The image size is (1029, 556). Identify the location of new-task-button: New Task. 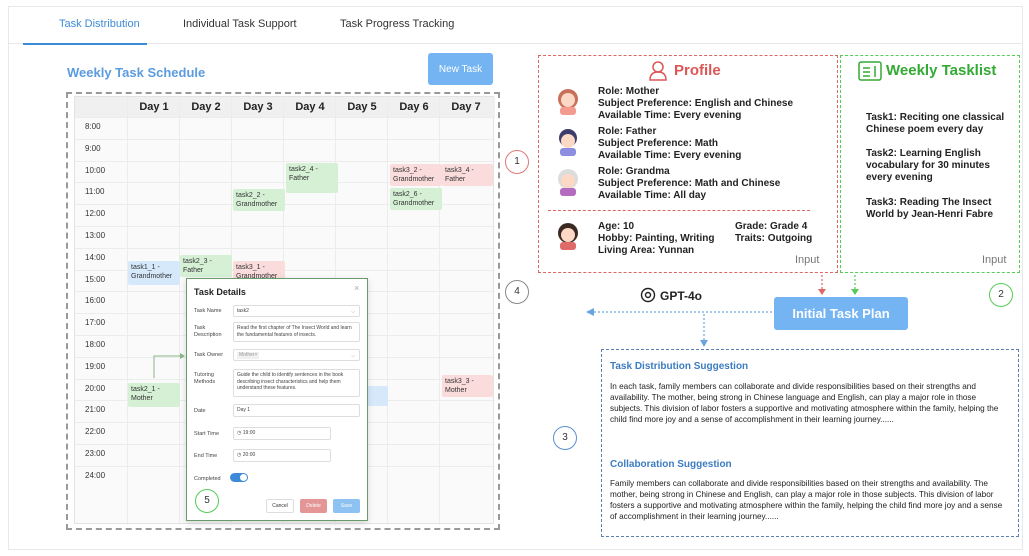
(460, 69).